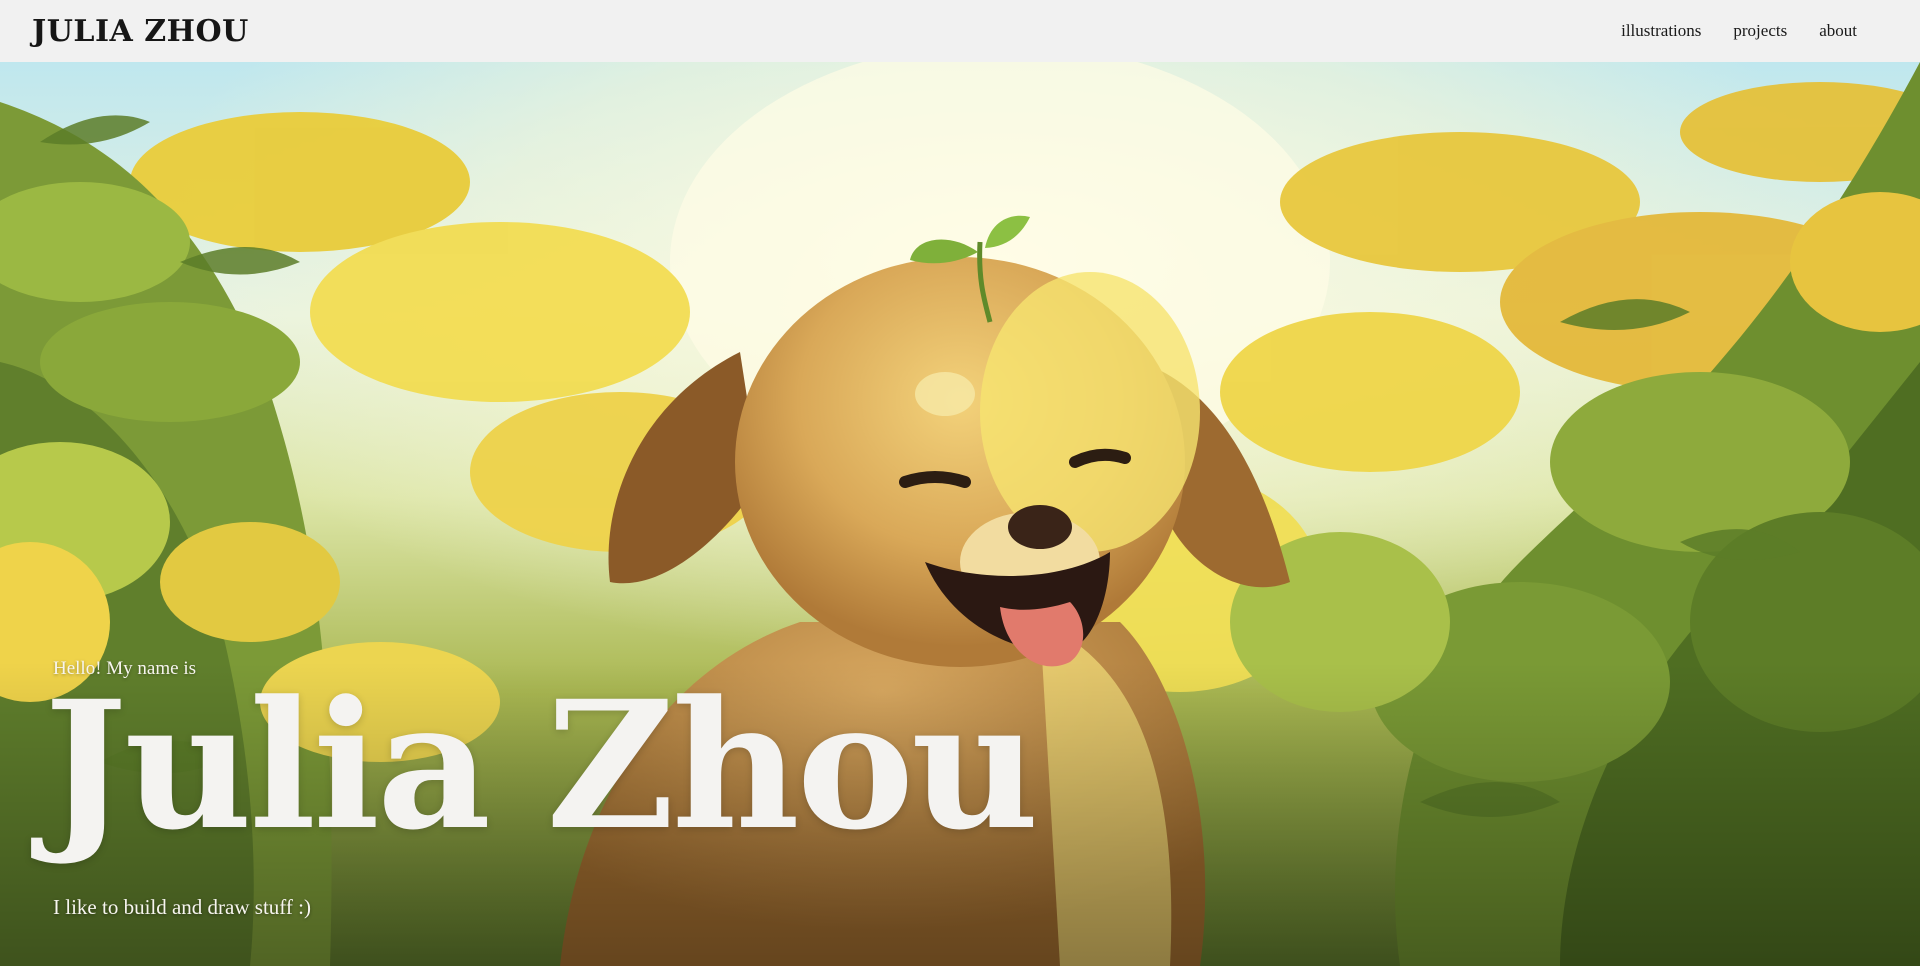 Image resolution: width=1920 pixels, height=966 pixels. Describe the element at coordinates (1661, 31) in the screenshot. I see `nav-illustrations-link: illustrations` at that location.